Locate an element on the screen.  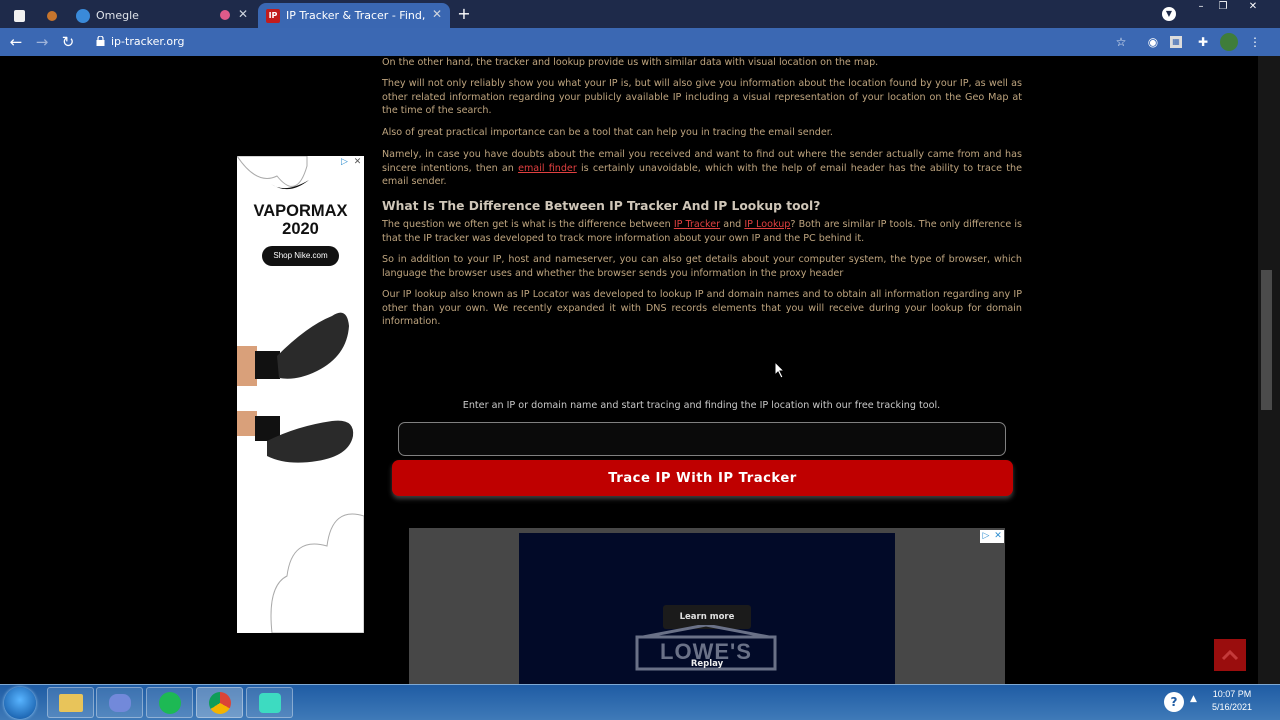
clock-date: 5/16/2021 is located at coordinates (1232, 707).